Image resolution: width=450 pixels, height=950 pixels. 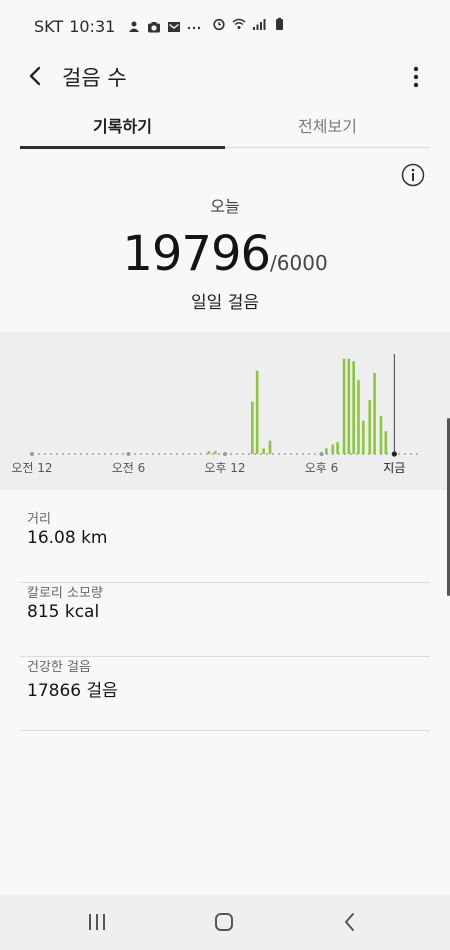 I want to click on carrier-label: SKT, so click(x=49, y=26).